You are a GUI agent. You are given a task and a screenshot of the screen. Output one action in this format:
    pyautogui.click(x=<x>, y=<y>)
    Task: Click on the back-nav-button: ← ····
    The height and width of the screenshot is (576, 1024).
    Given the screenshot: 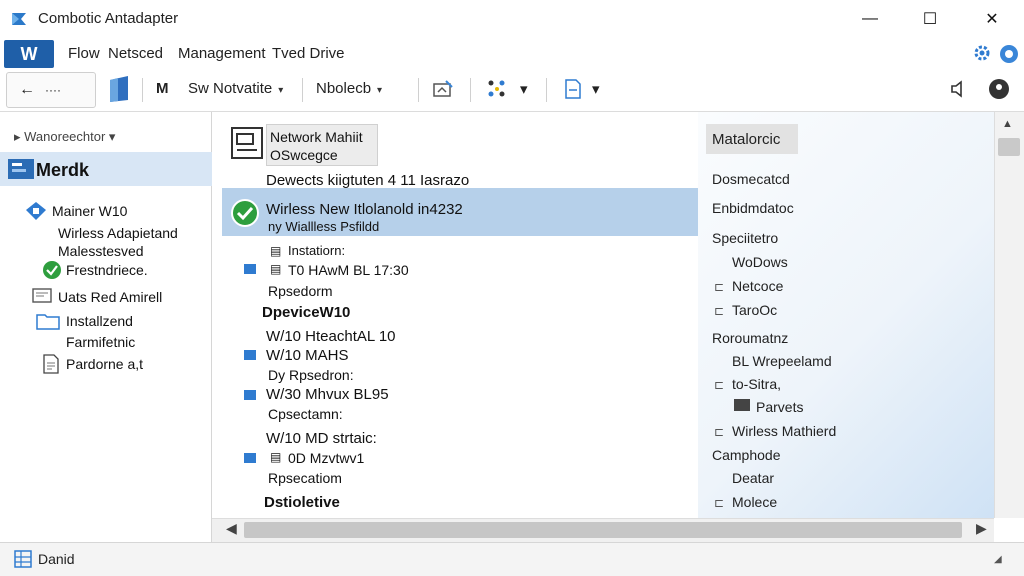 What is the action you would take?
    pyautogui.click(x=51, y=90)
    